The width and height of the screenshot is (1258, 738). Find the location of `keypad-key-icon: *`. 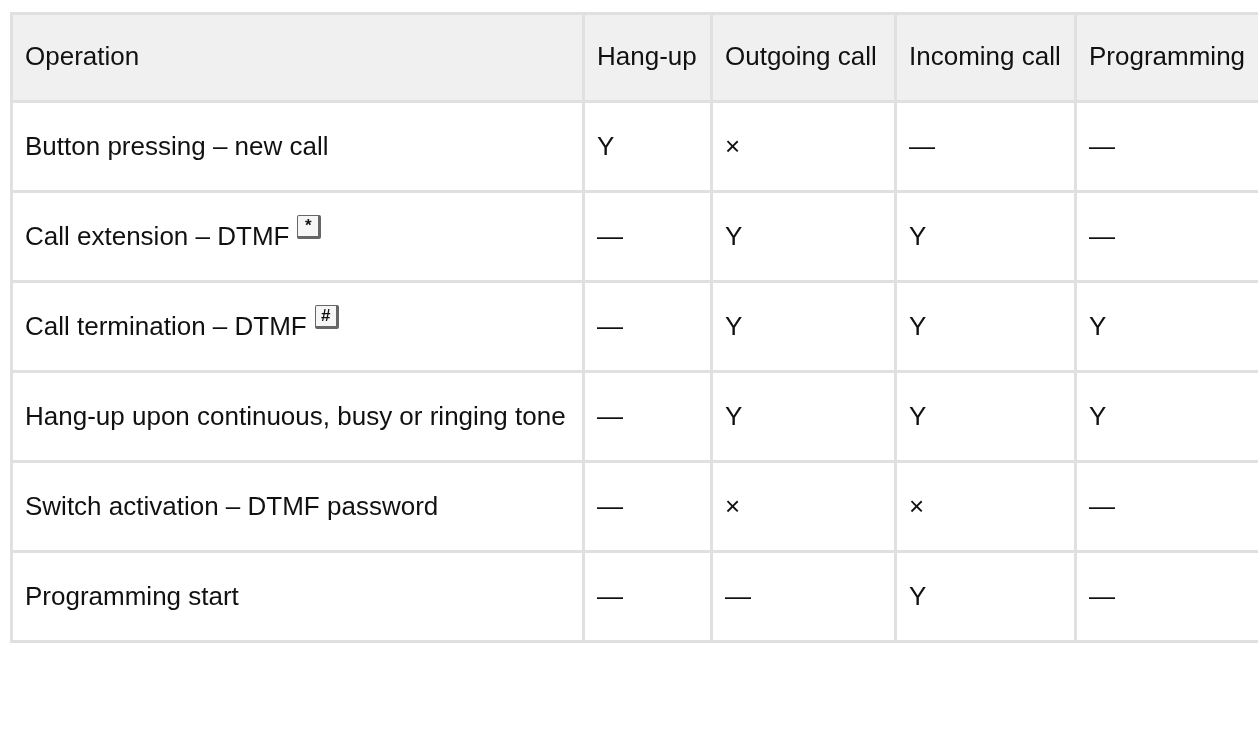

keypad-key-icon: * is located at coordinates (309, 227).